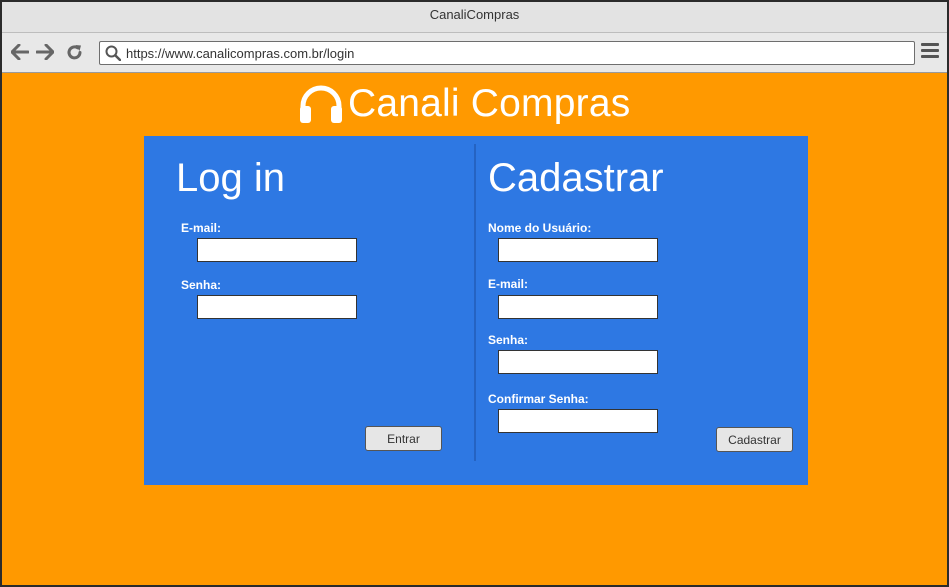  What do you see at coordinates (578, 421) in the screenshot?
I see `register-confirm-password-field` at bounding box center [578, 421].